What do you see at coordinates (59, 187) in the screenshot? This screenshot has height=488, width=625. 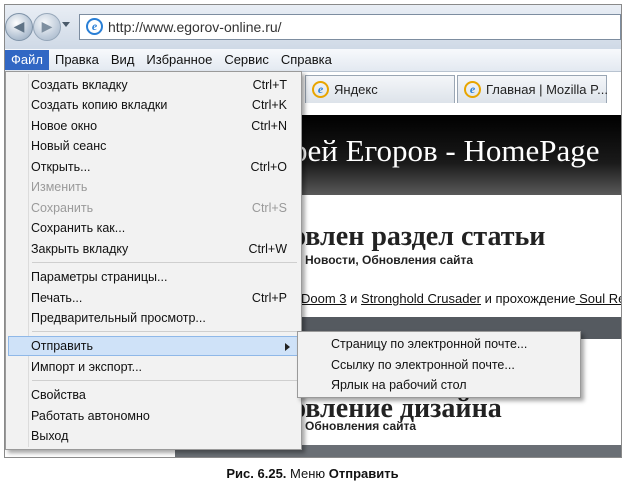 I see `menu-item-label: Изменить` at bounding box center [59, 187].